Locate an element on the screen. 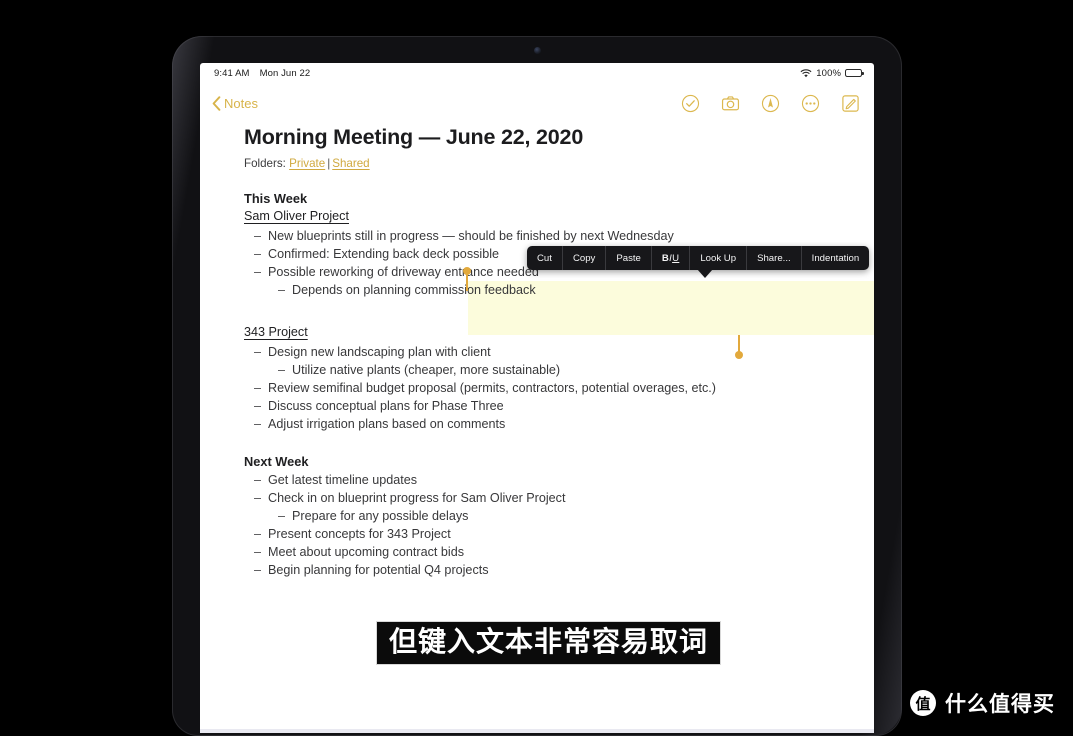  section-heading-next-week: Next Week is located at coordinates (276, 461).